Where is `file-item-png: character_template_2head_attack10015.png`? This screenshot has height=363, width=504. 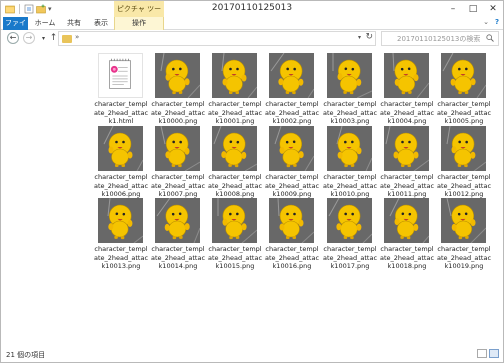 file-item-png: character_template_2head_attack10015.png is located at coordinates (235, 241).